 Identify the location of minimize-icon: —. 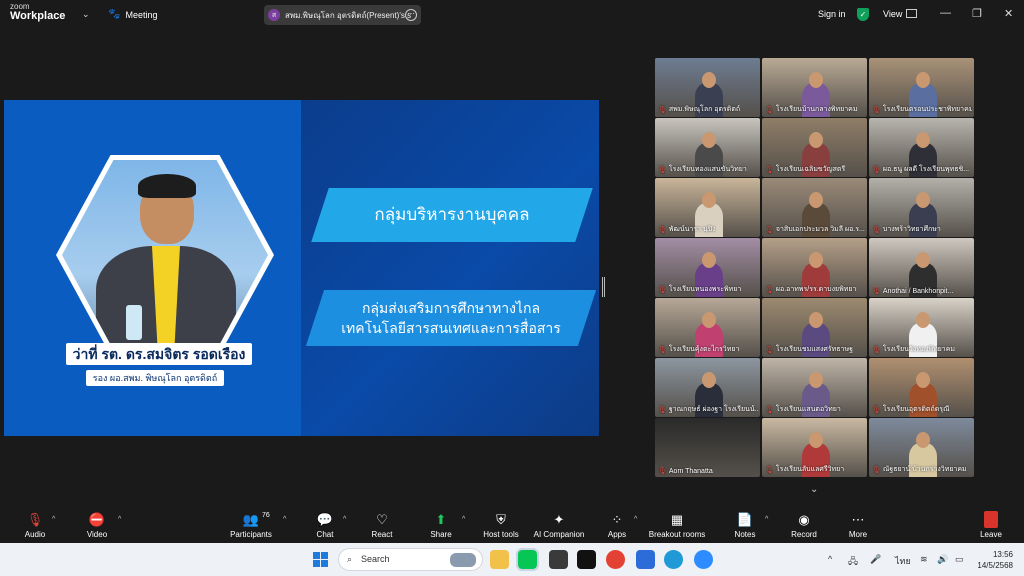
(945, 13).